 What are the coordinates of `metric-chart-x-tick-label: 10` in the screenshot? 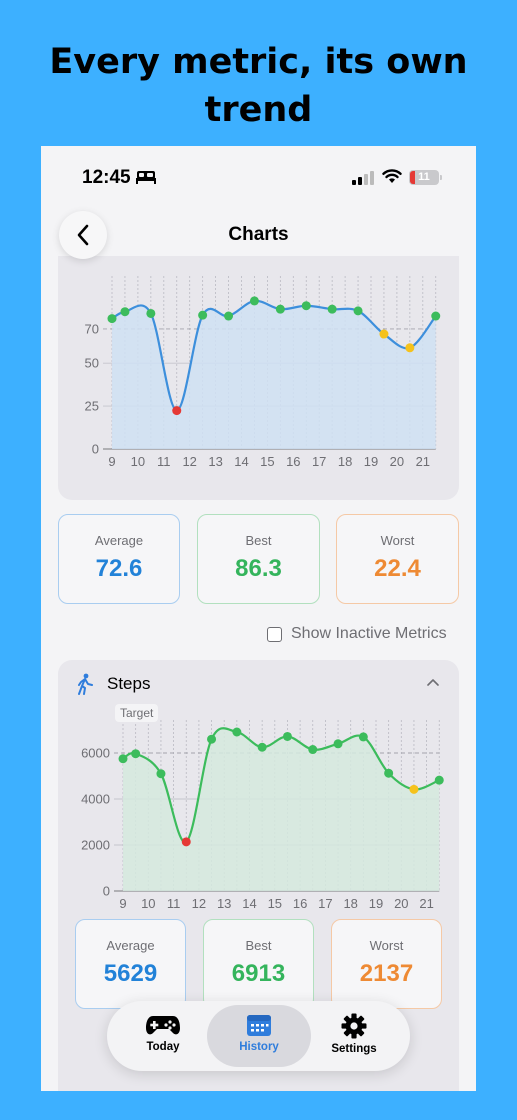 It's located at (138, 461).